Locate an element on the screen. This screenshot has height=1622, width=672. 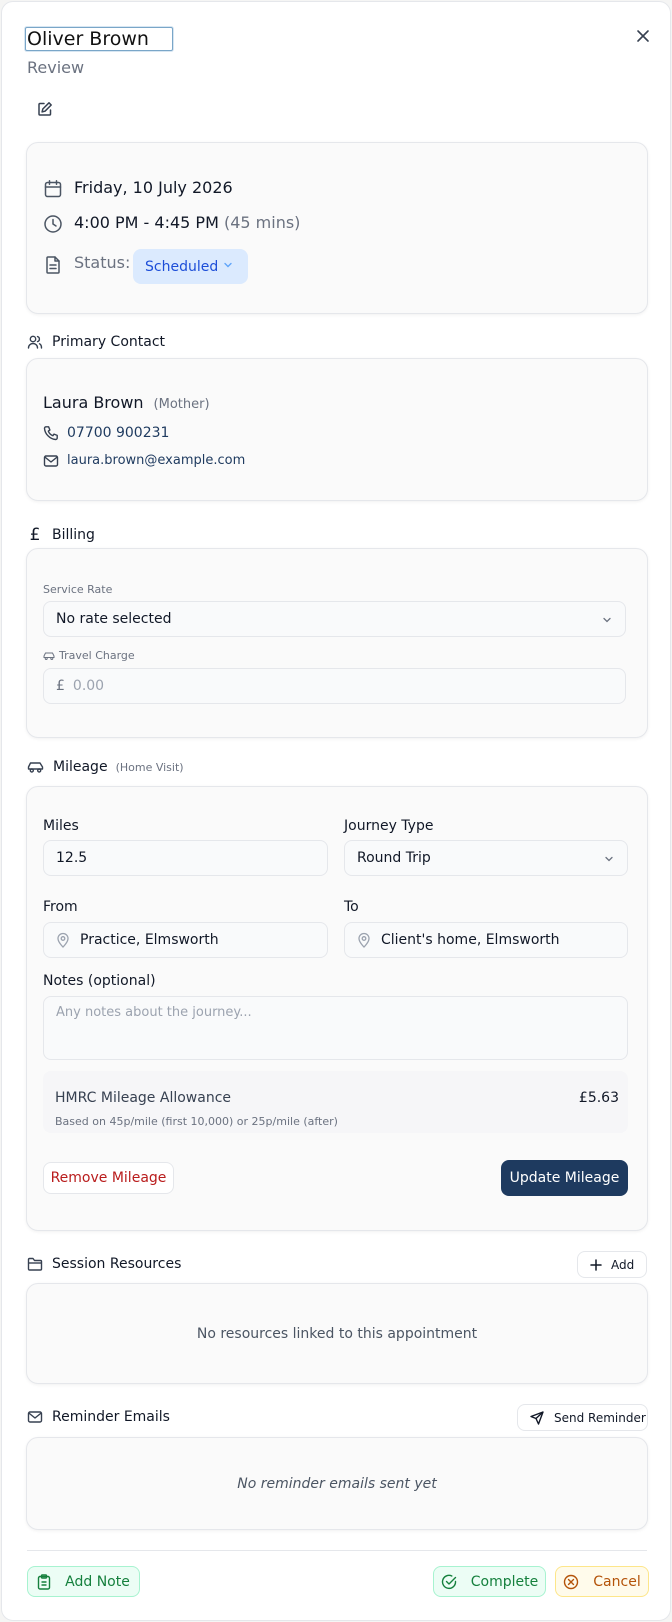
session-resources-card: No resources linked to this appointment is located at coordinates (337, 1333).